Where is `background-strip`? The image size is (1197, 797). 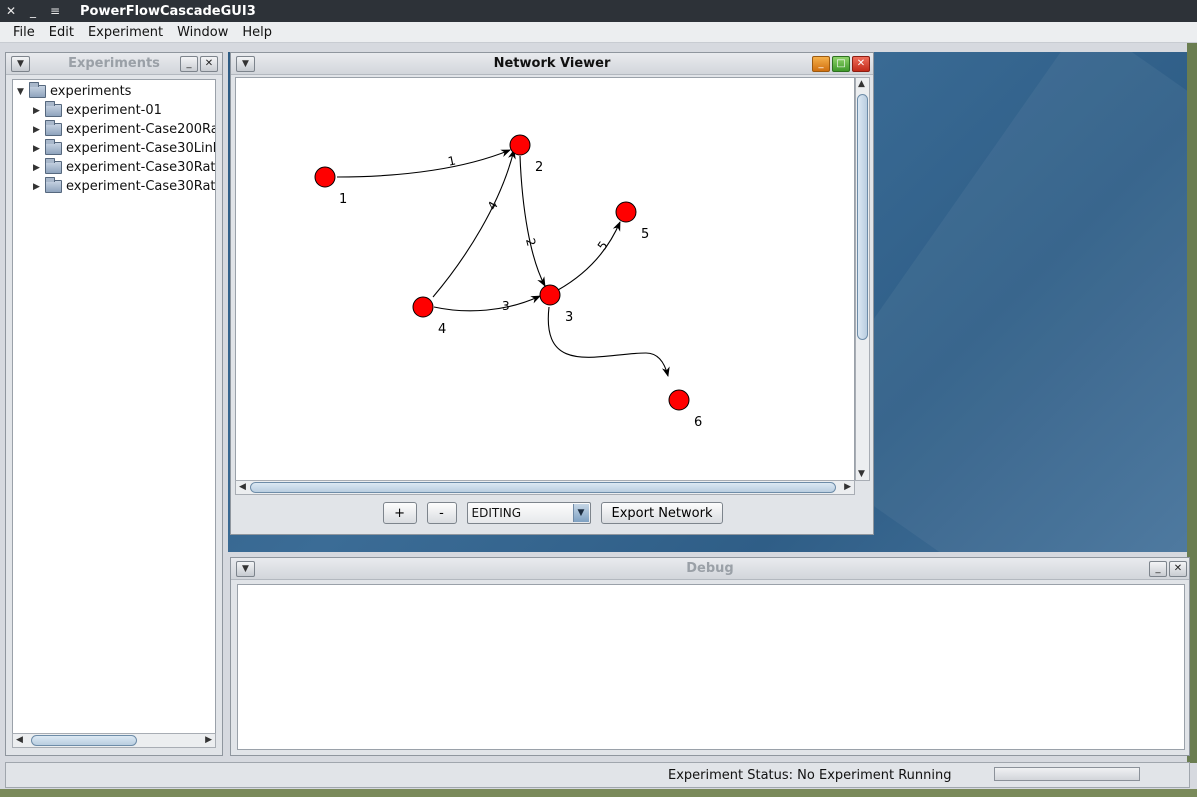 background-strip is located at coordinates (598, 793).